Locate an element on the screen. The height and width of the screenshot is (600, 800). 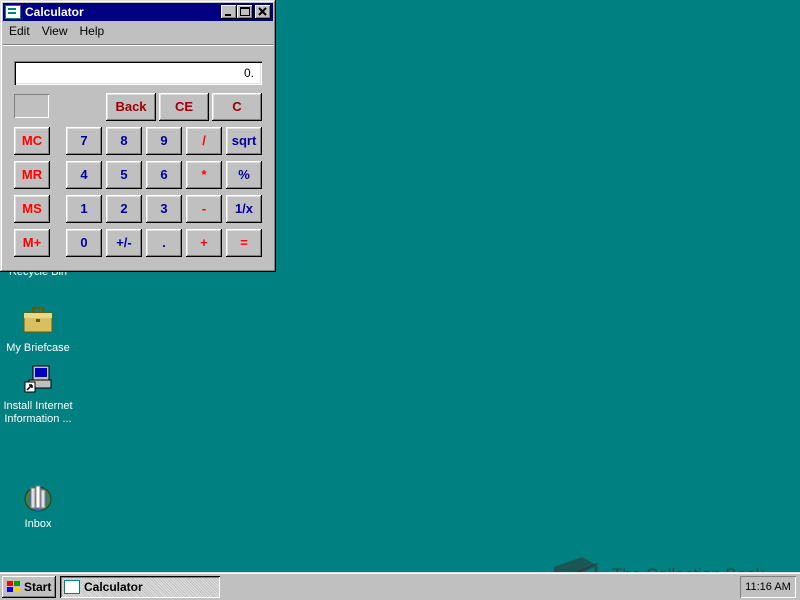
digit-7-button: 7 is located at coordinates (84, 141).